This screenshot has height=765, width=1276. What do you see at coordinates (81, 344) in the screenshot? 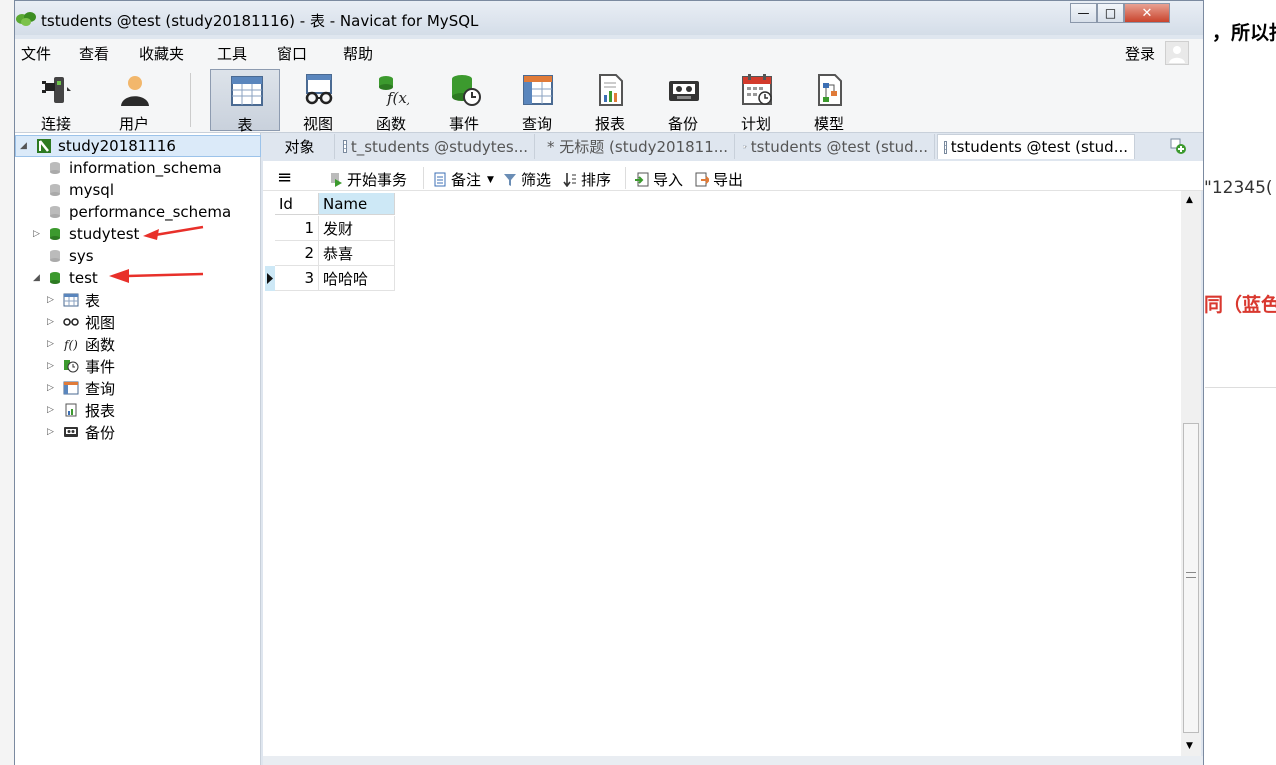
I see `tree-item-functions: ▷ f() 函数` at bounding box center [81, 344].